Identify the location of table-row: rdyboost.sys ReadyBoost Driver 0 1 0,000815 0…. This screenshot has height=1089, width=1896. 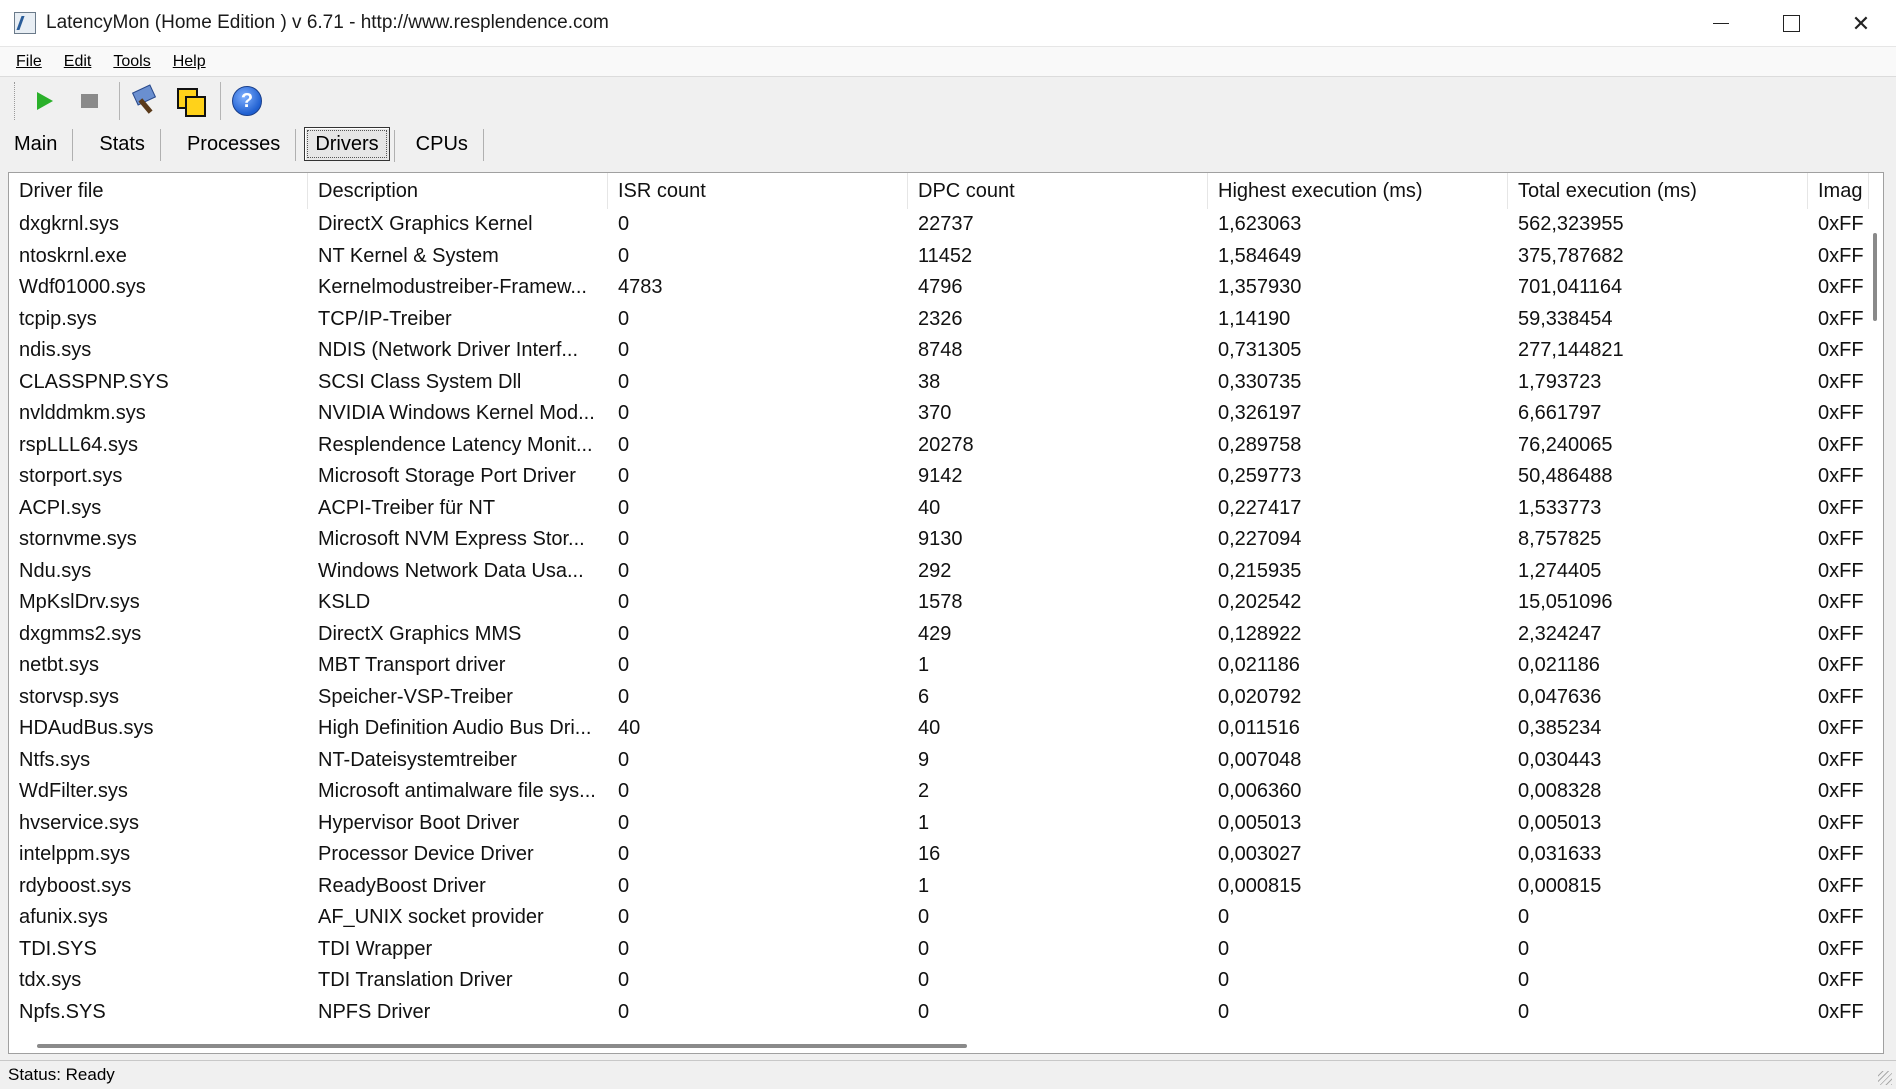
(939, 887).